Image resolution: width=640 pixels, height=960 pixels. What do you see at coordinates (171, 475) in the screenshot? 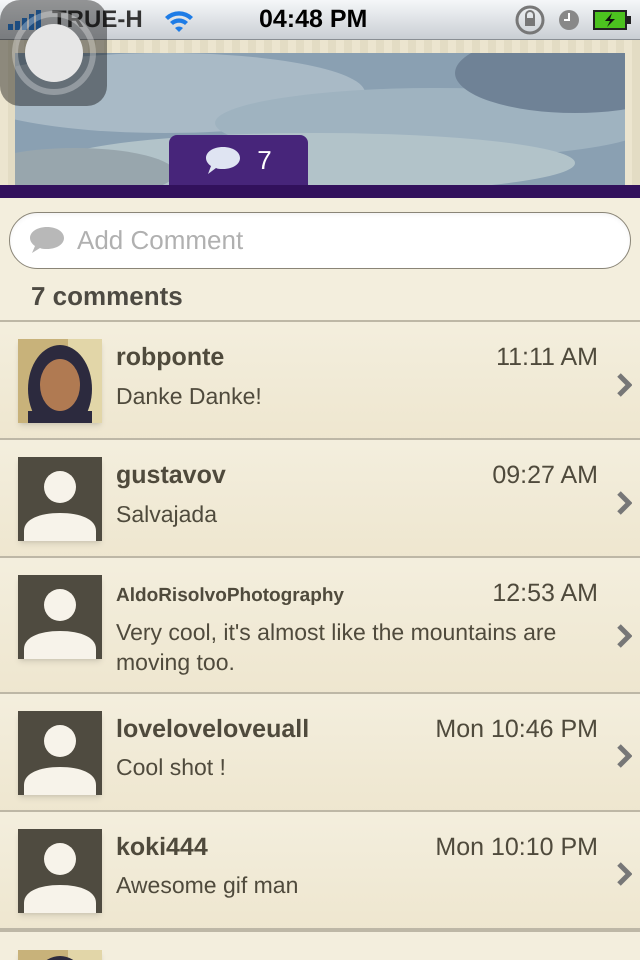
I see `username: gustavov` at bounding box center [171, 475].